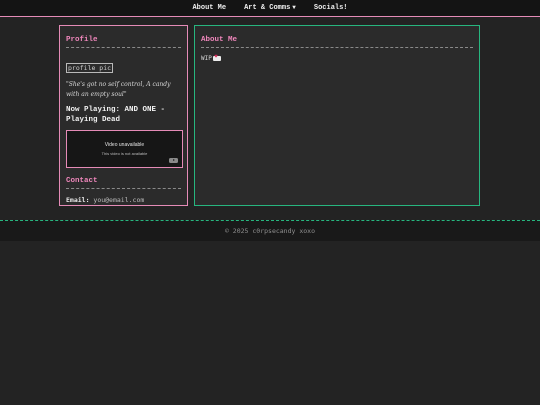 This screenshot has width=540, height=405. I want to click on footer-copyright: © 2025 c0rpsecandy xoxo, so click(269, 231).